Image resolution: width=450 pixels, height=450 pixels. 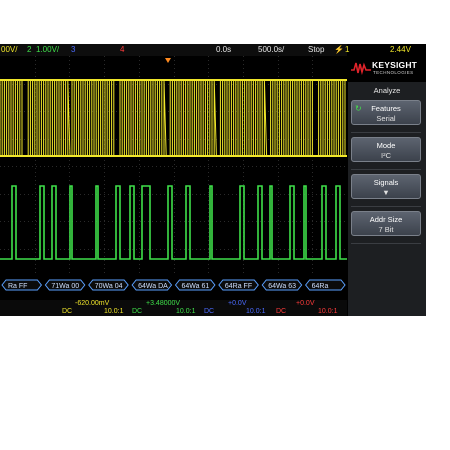 What do you see at coordinates (400, 49) in the screenshot?
I see `trigger-level: 2.44V` at bounding box center [400, 49].